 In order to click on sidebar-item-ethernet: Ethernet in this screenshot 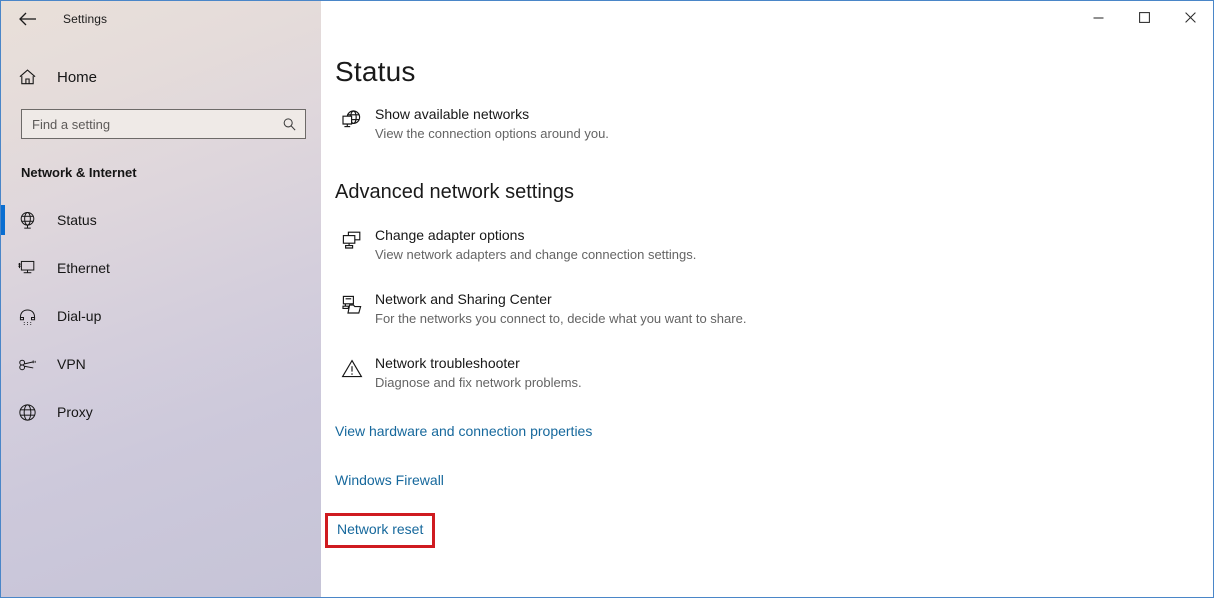, I will do `click(161, 268)`.